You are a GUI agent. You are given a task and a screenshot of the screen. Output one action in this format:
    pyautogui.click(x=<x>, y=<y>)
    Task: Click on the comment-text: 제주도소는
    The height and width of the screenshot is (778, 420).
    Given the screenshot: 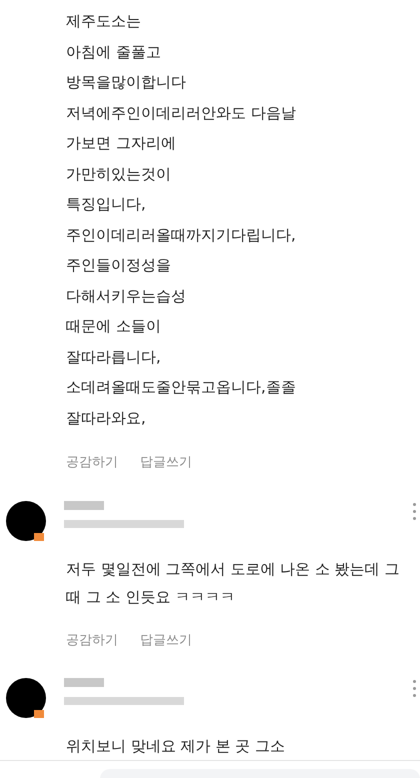 What is the action you would take?
    pyautogui.click(x=104, y=21)
    